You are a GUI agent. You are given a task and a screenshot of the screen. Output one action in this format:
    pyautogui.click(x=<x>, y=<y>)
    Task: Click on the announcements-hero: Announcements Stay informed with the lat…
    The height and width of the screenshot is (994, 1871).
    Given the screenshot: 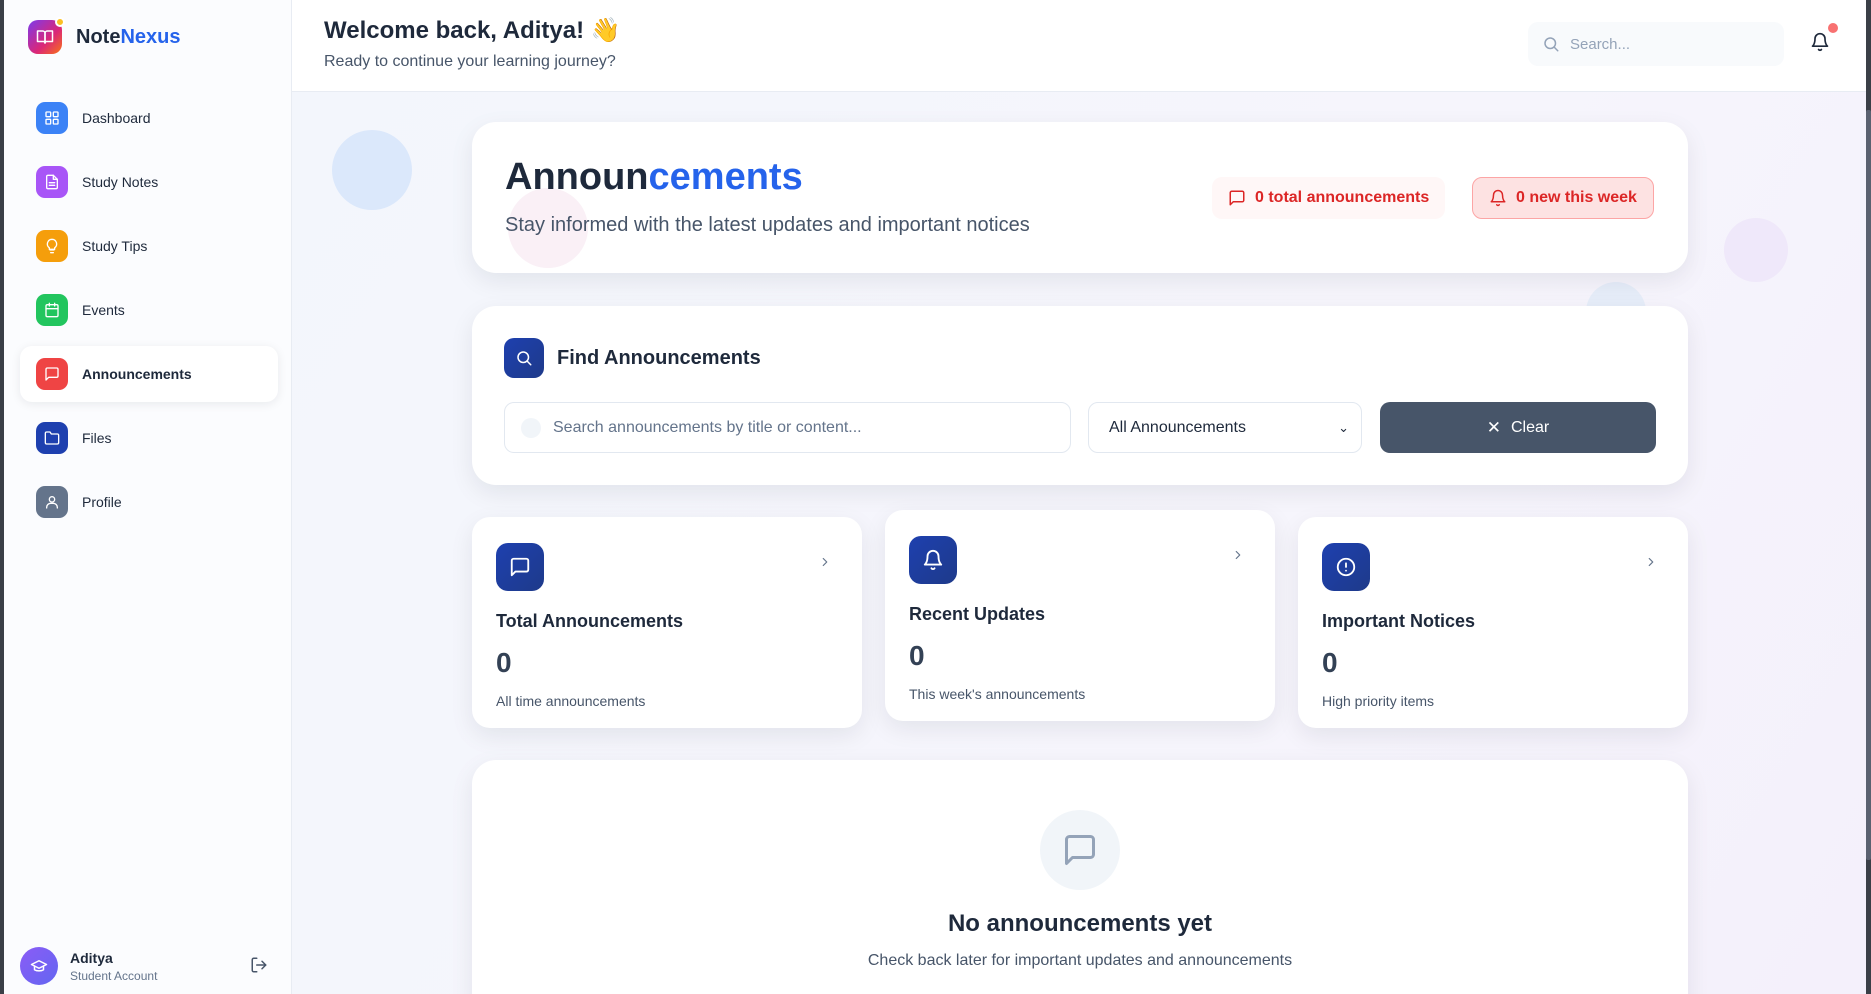 What is the action you would take?
    pyautogui.click(x=1080, y=197)
    